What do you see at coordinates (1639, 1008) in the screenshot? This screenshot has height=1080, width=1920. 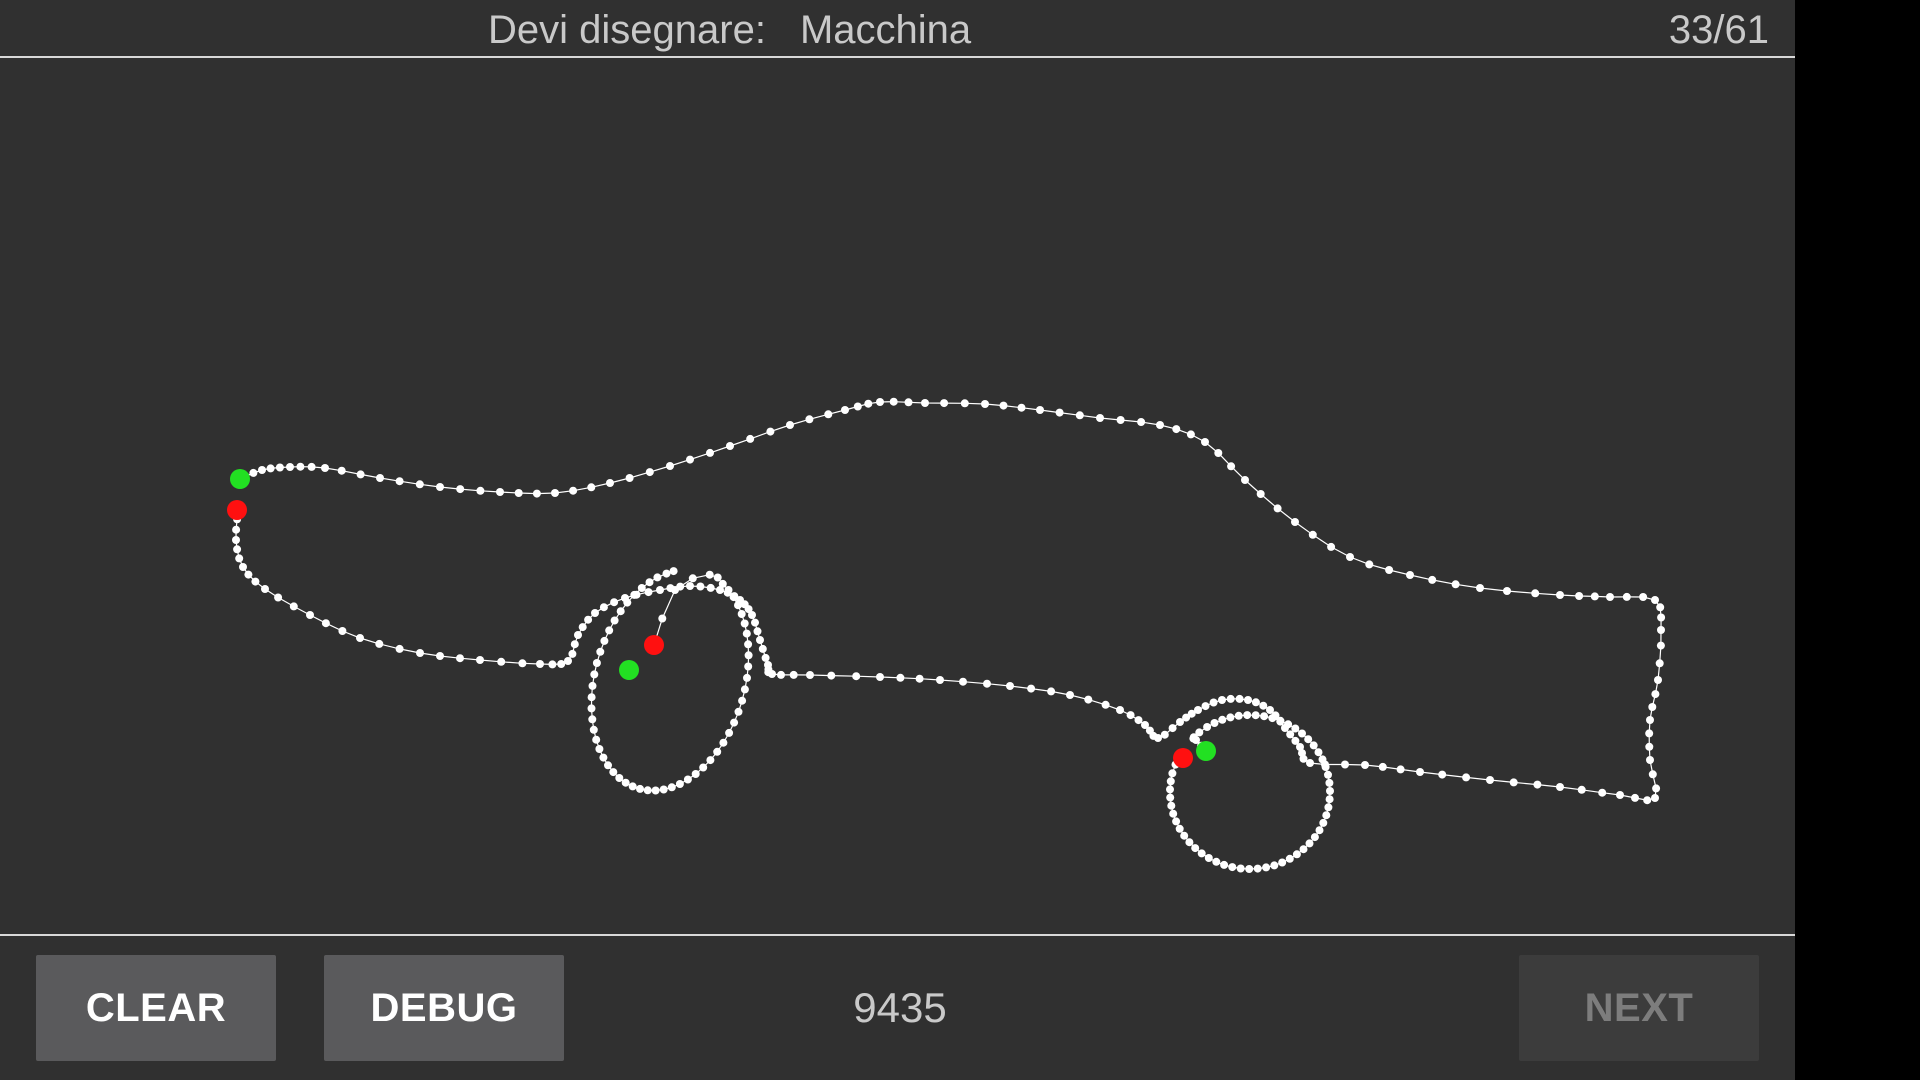 I see `next-button: NEXT` at bounding box center [1639, 1008].